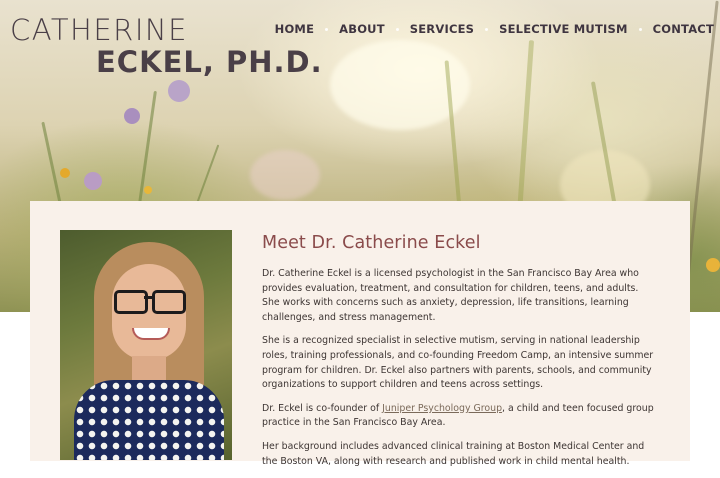 The height and width of the screenshot is (478, 720). Describe the element at coordinates (169, 302) in the screenshot. I see `photo-glasses-right` at that location.